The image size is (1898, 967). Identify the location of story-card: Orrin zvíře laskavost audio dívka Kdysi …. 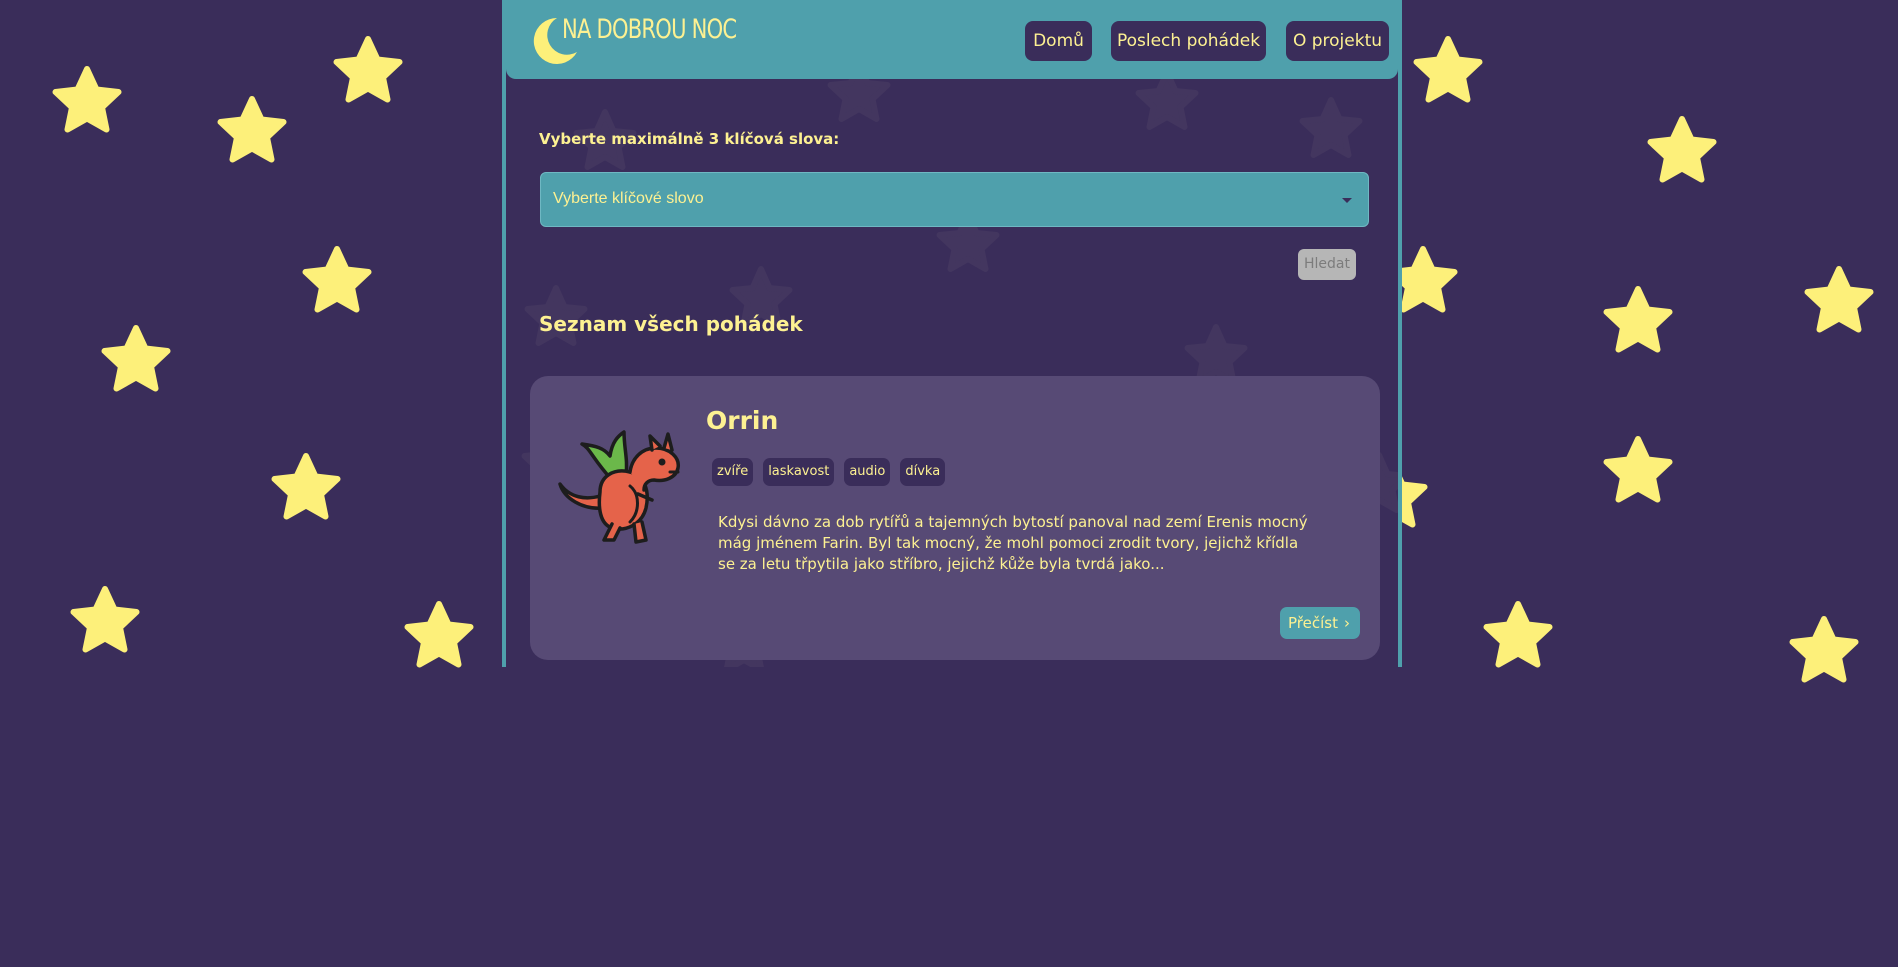
(955, 518).